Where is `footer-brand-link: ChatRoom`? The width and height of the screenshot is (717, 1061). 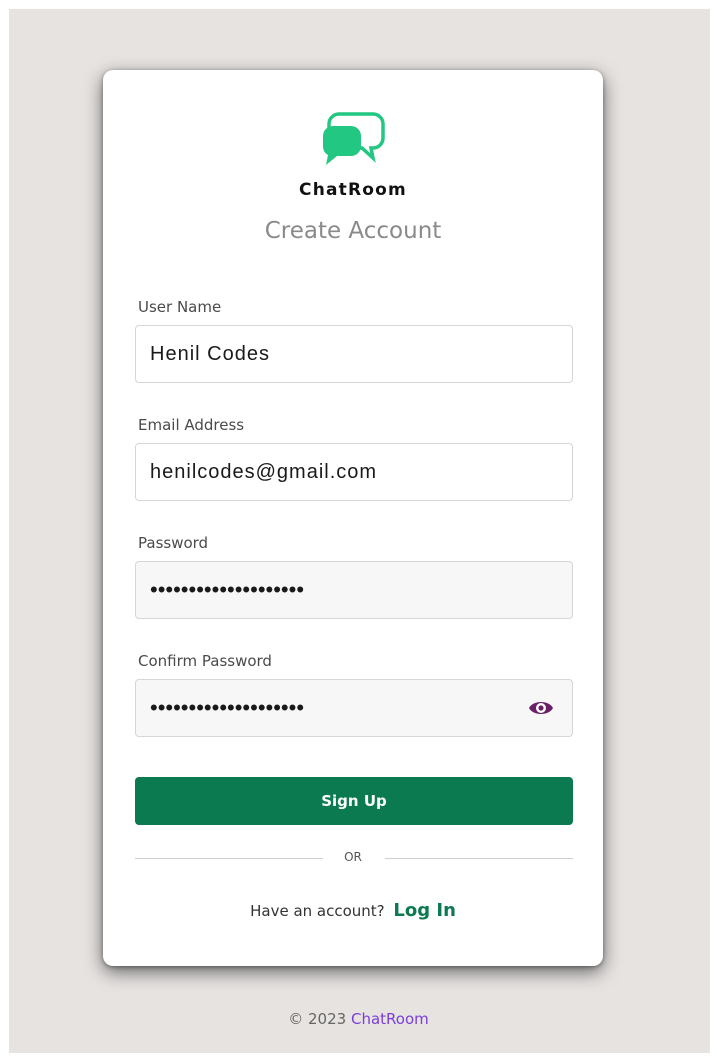 footer-brand-link: ChatRoom is located at coordinates (390, 1019).